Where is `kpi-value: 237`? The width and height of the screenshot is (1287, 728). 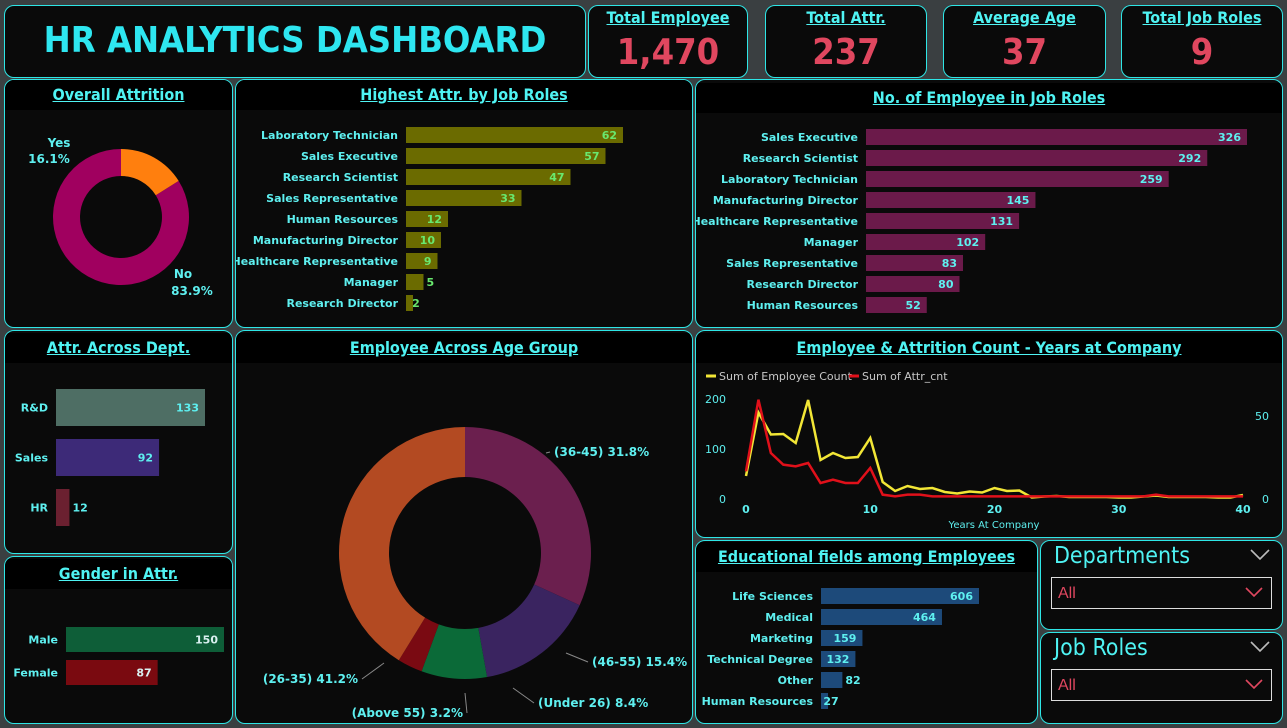 kpi-value: 237 is located at coordinates (846, 52).